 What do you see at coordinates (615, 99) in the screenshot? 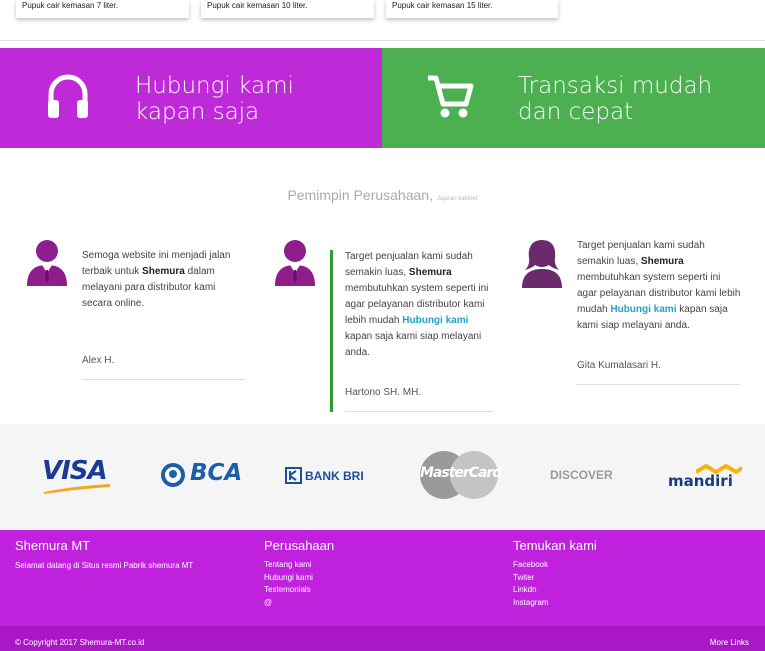
I see `transaction-banner-text: Transaksi mudah dan cepat` at bounding box center [615, 99].